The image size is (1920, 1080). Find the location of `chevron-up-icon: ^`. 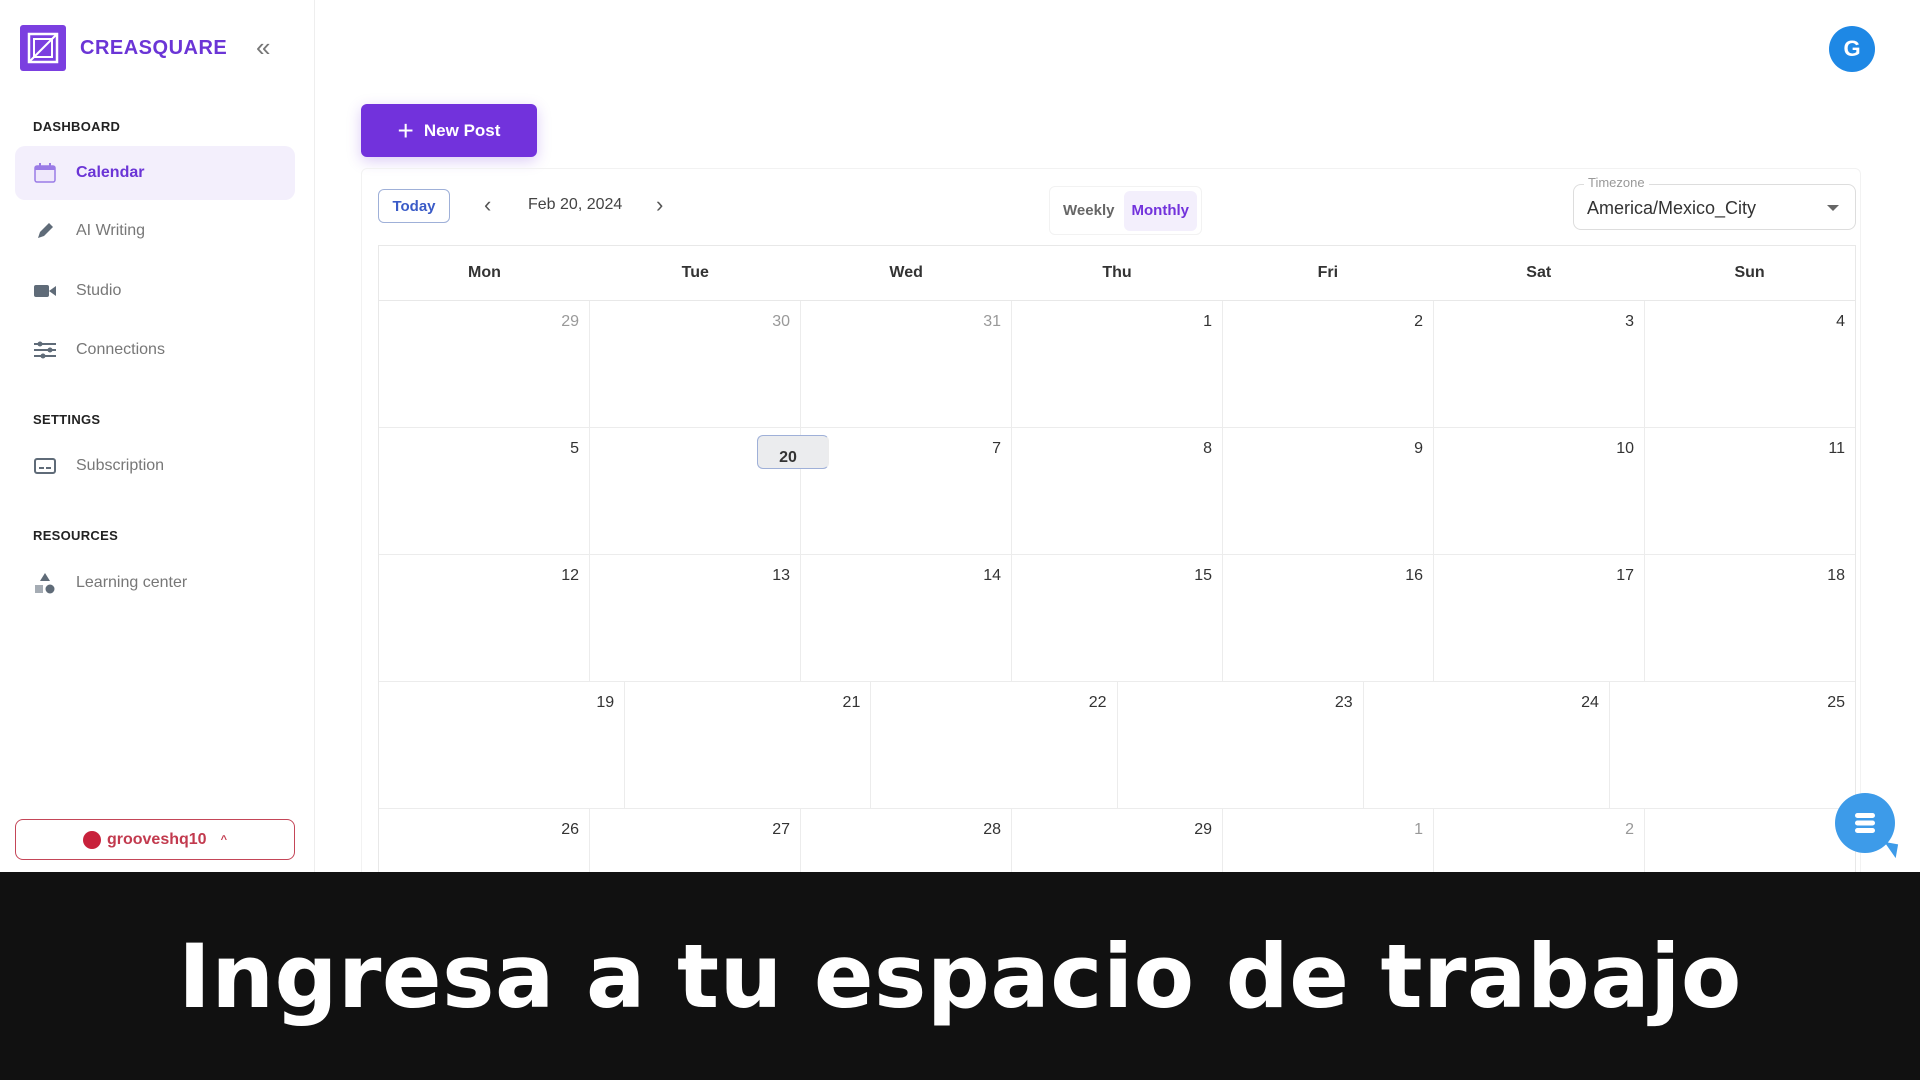

chevron-up-icon: ^ is located at coordinates (224, 839).